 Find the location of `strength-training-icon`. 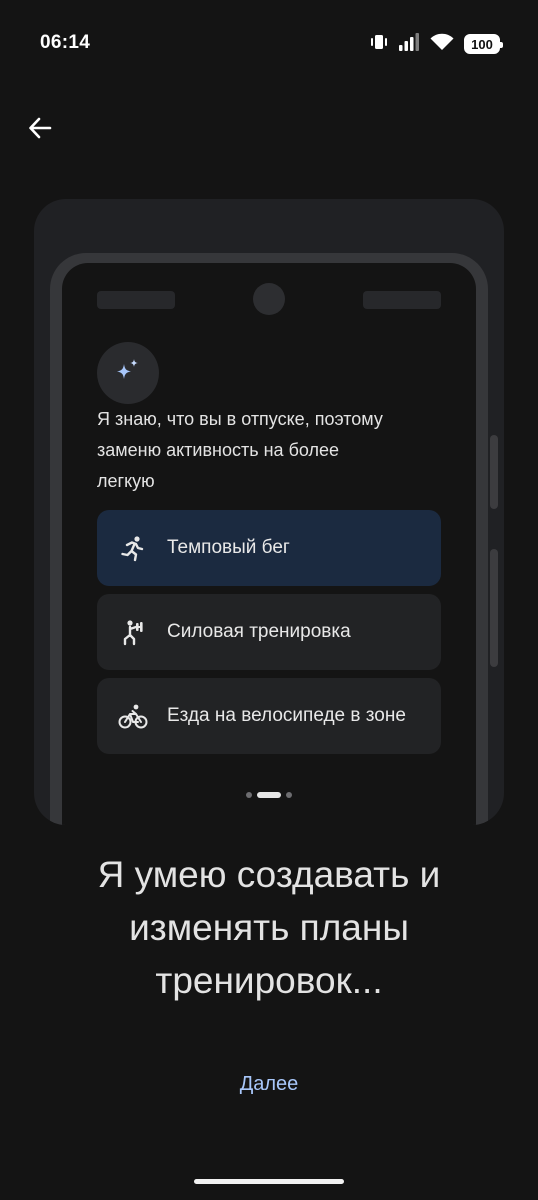

strength-training-icon is located at coordinates (133, 632).